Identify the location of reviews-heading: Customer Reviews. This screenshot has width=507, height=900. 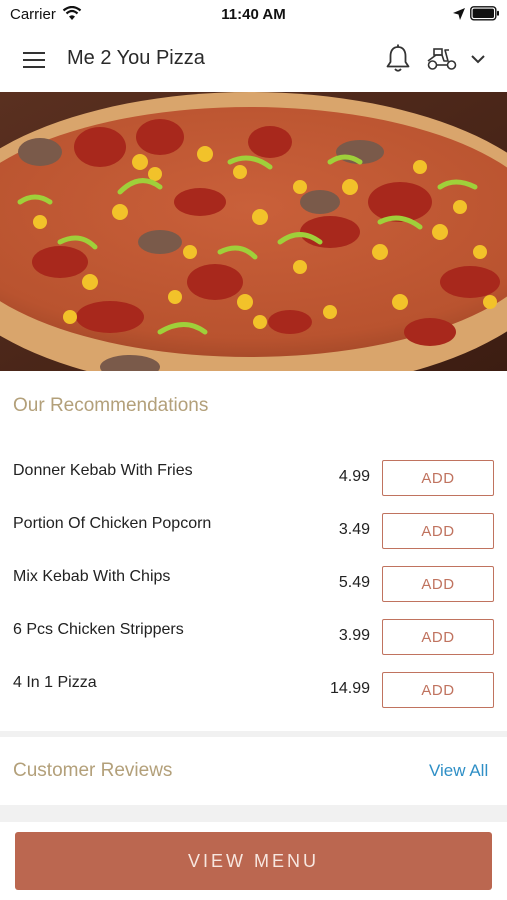
(93, 770).